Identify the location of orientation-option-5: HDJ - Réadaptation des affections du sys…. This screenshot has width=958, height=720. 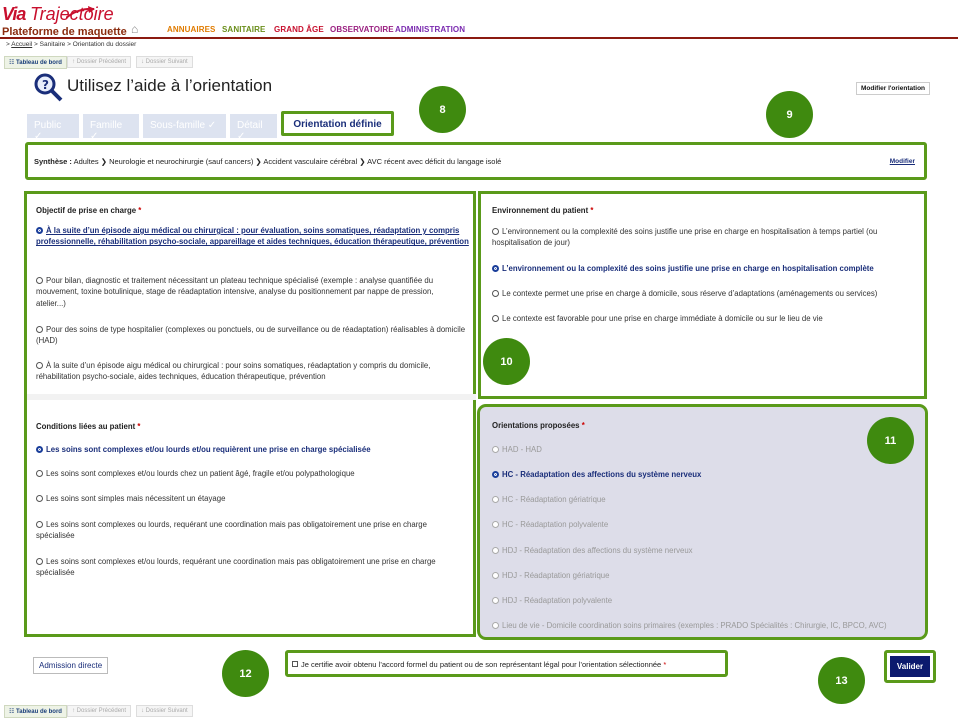
(702, 550).